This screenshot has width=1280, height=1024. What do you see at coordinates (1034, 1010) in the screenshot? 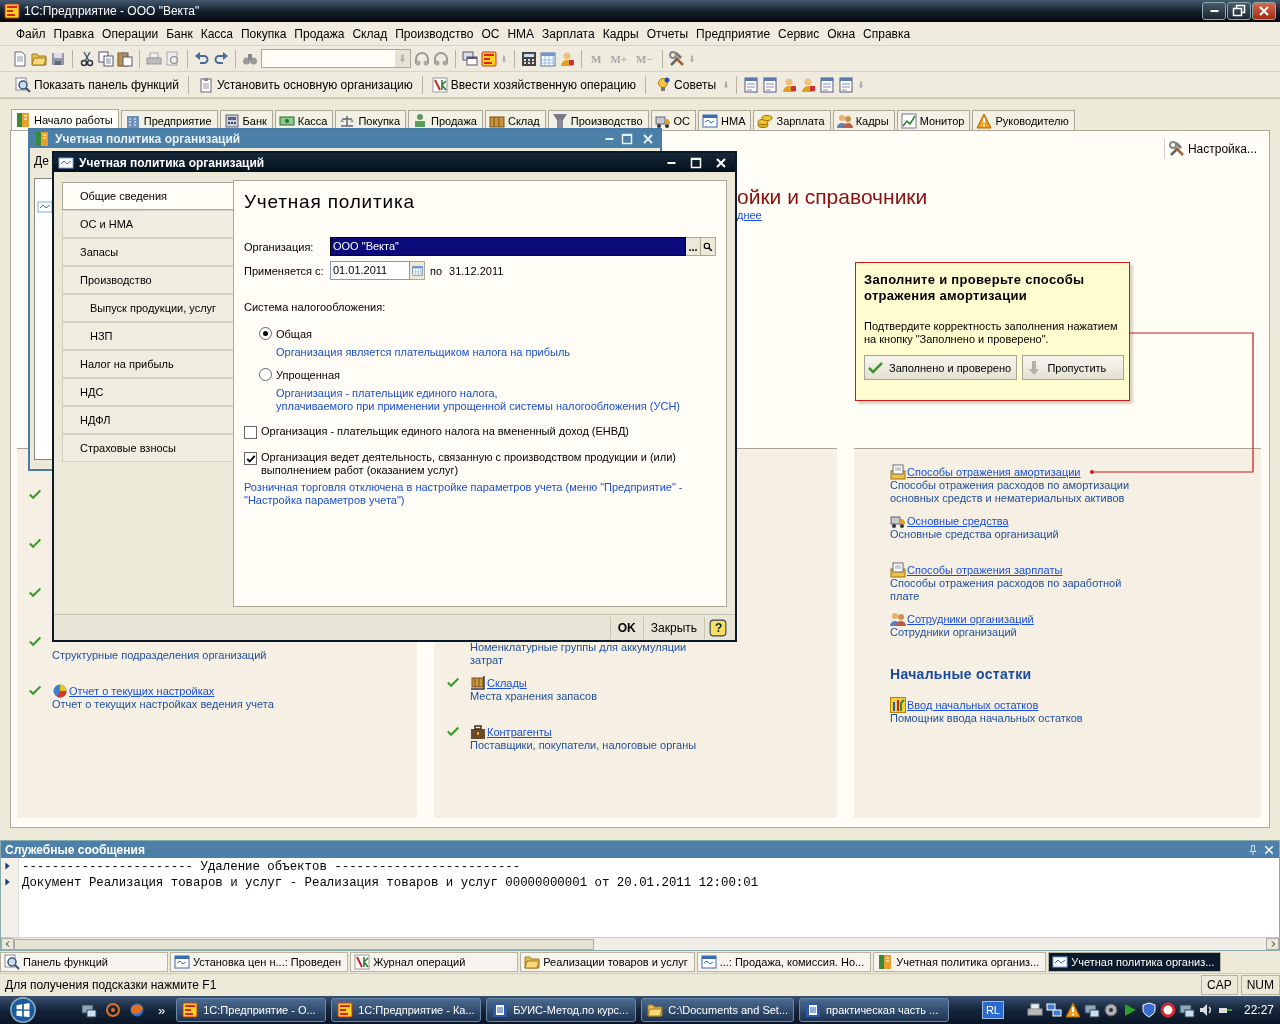
I see `printer-icon` at bounding box center [1034, 1010].